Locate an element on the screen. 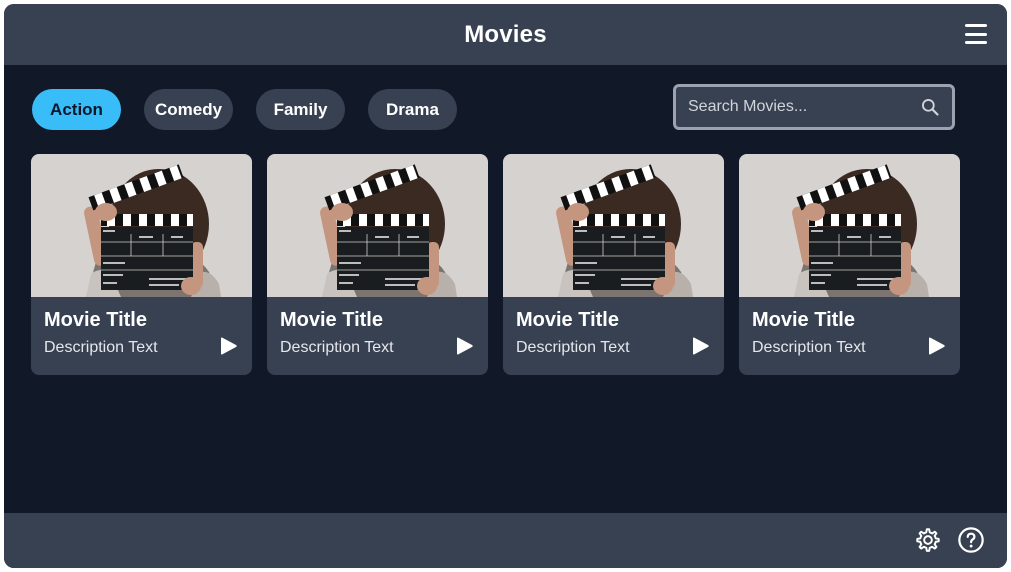 The width and height of the screenshot is (1011, 572). header-bar: Movies is located at coordinates (505, 34).